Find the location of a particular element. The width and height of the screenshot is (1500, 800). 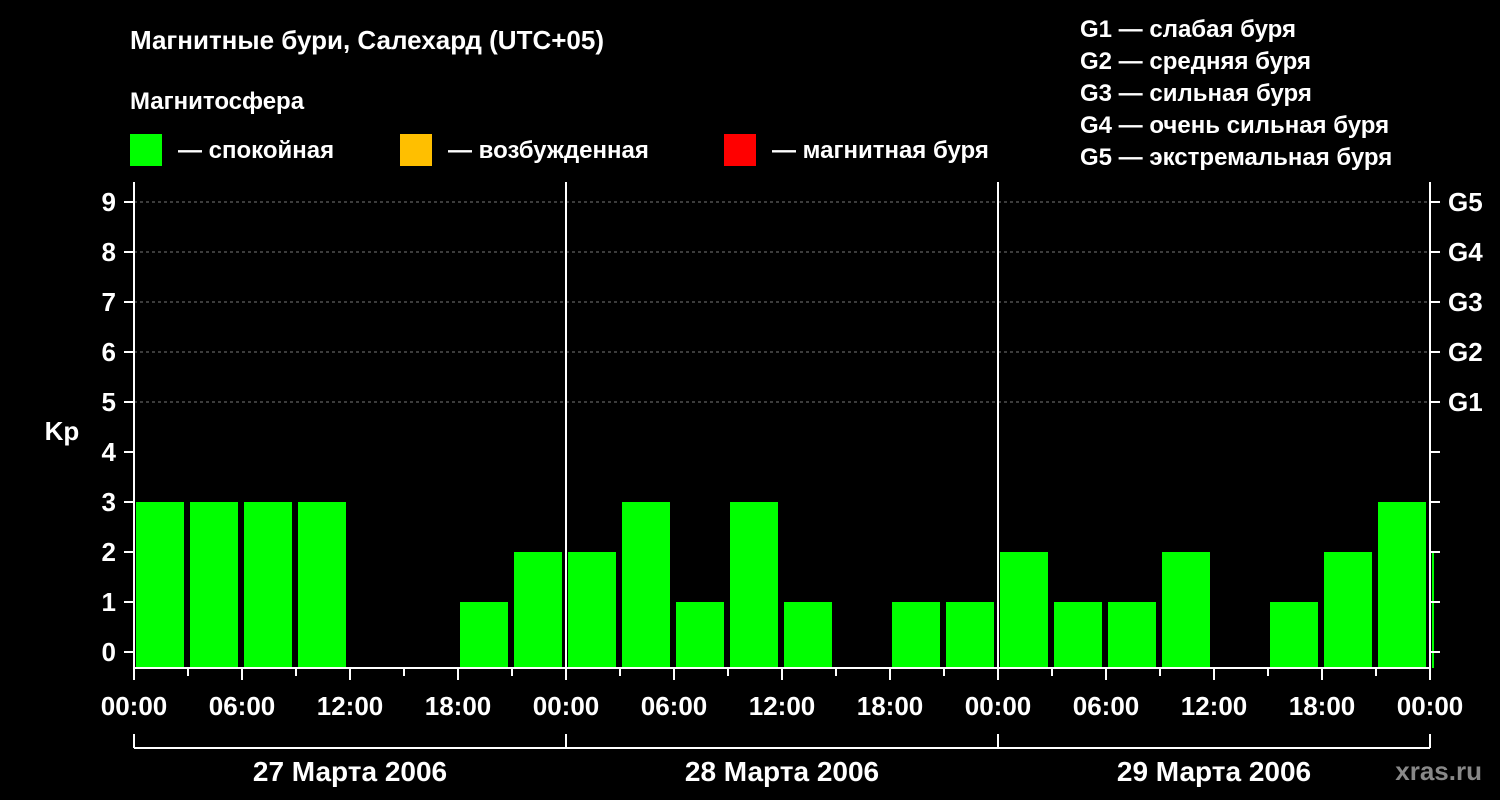

y-tick-label: 7 is located at coordinates (109, 302).